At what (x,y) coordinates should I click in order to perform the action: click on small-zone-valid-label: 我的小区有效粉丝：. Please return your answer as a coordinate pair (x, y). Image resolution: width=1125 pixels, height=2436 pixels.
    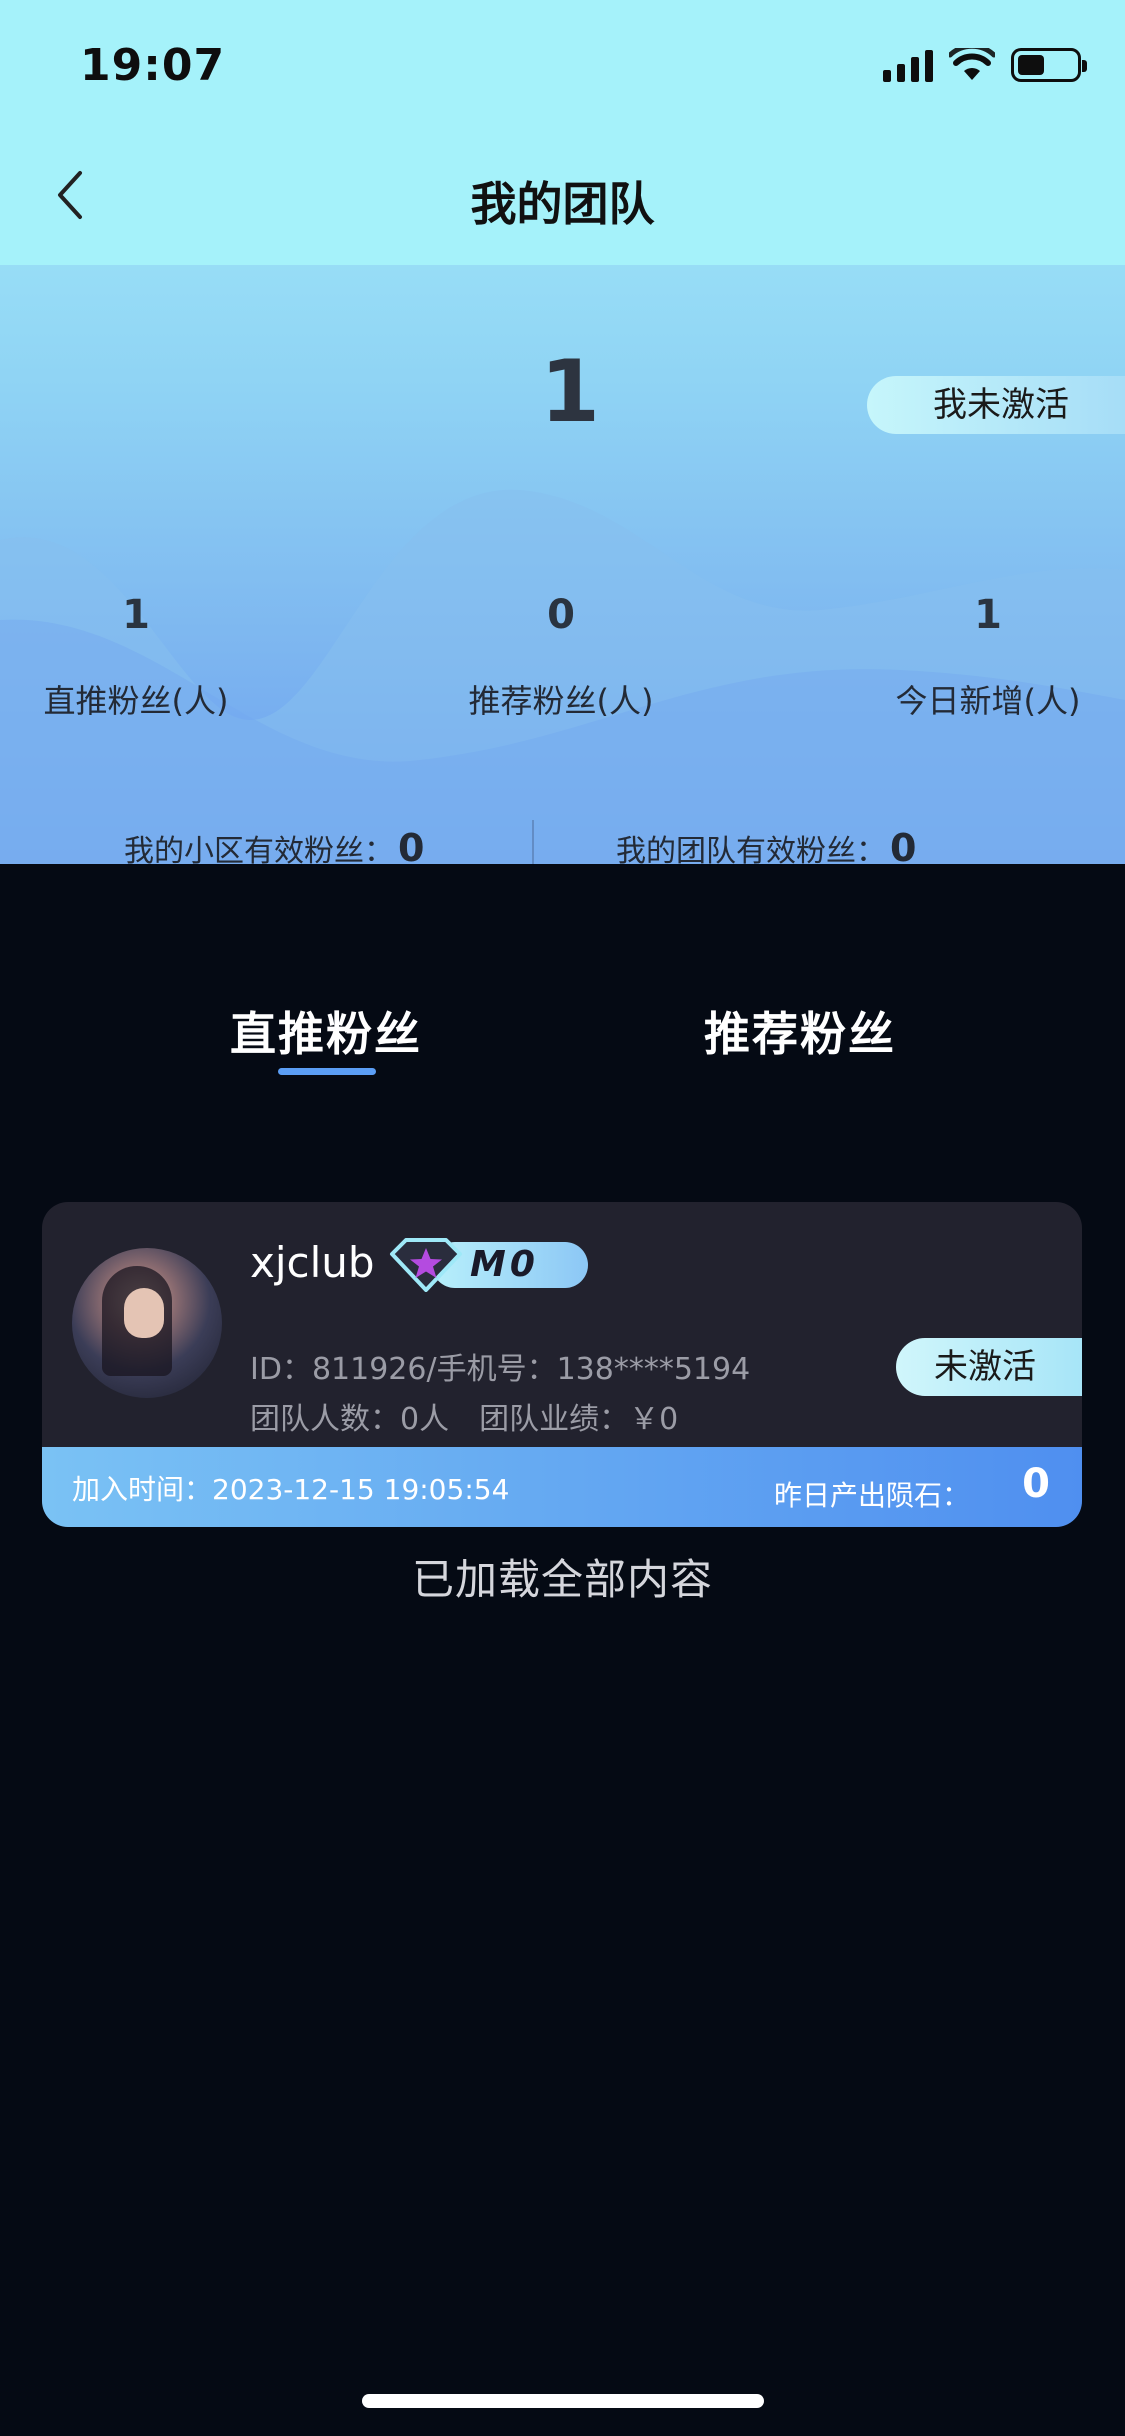
    Looking at the image, I should click on (259, 849).